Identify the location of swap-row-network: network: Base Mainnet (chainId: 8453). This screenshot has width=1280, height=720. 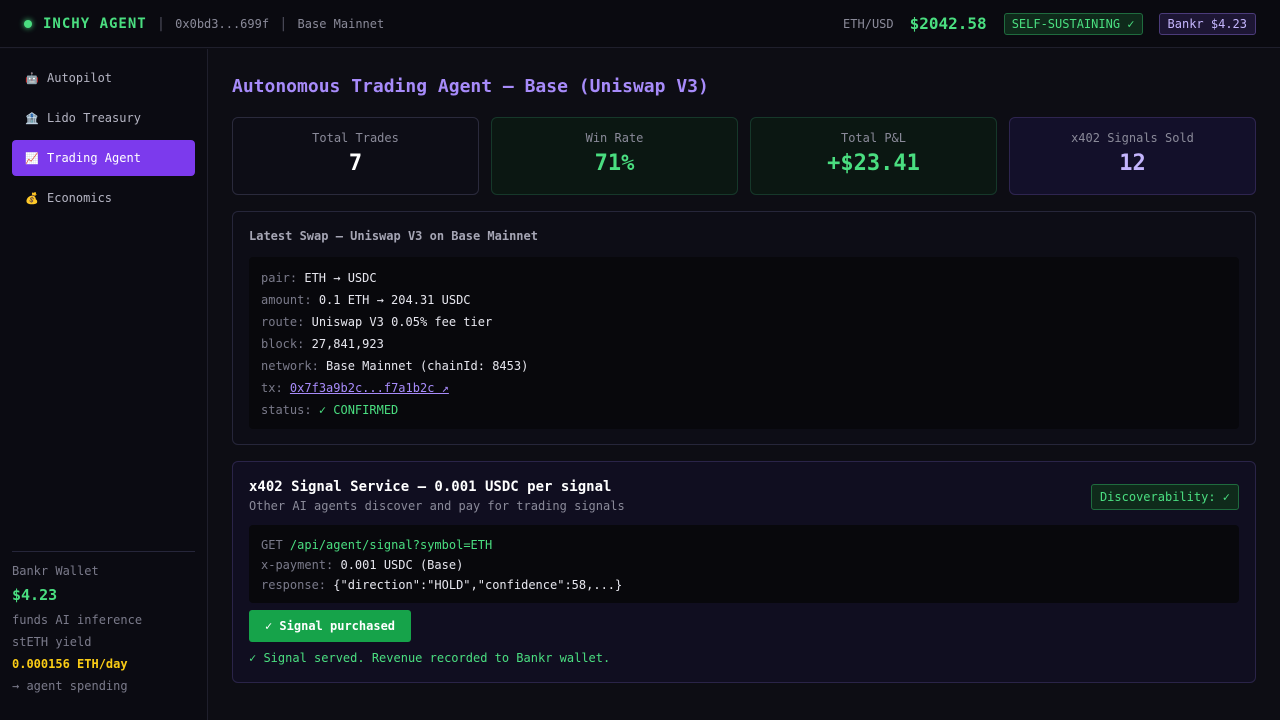
(744, 366).